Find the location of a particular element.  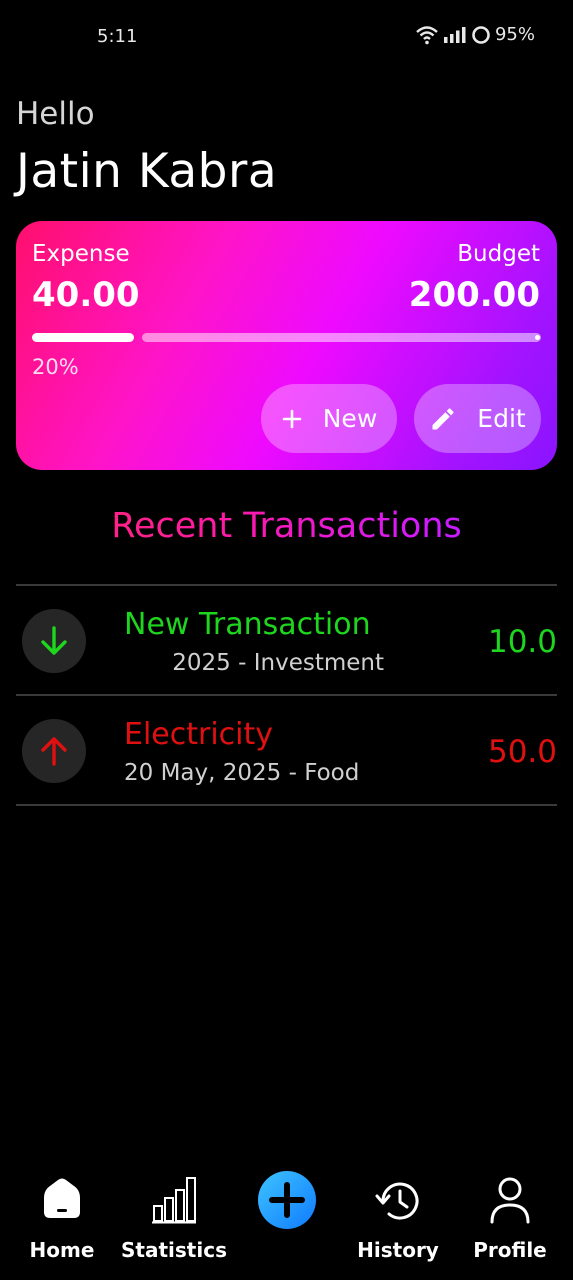

transaction-title: Electricity is located at coordinates (199, 734).